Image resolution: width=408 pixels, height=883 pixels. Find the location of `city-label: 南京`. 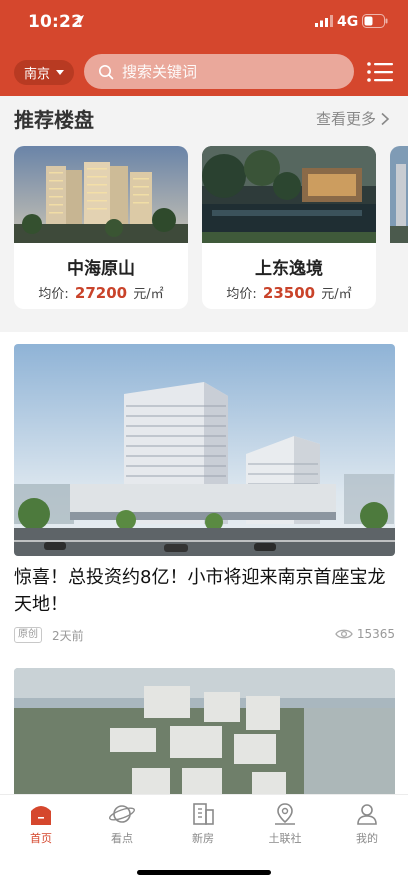

city-label: 南京 is located at coordinates (36, 74).